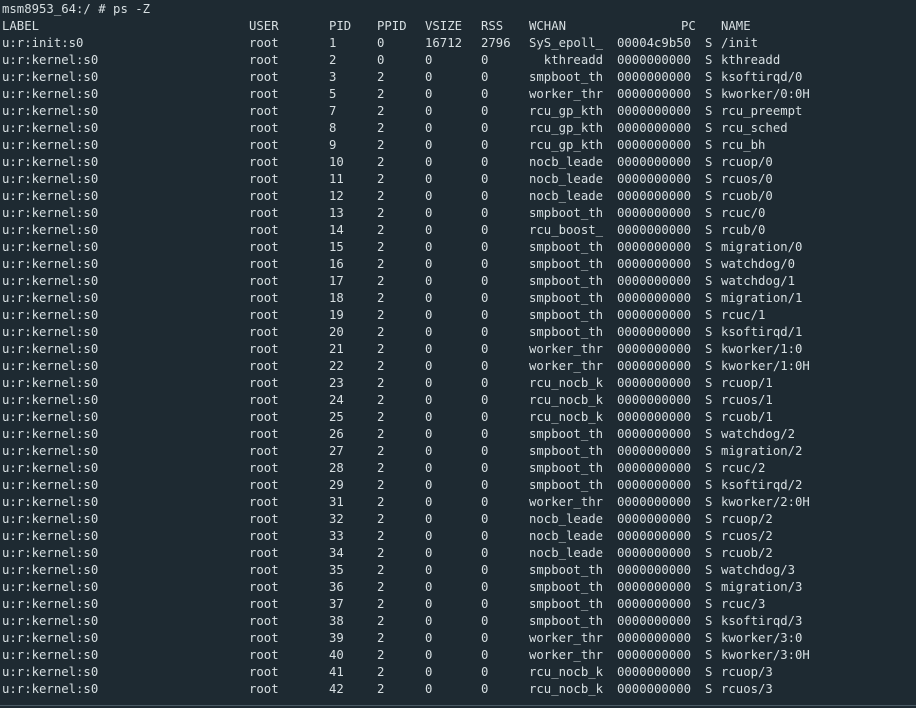 This screenshot has height=708, width=916. I want to click on row-name: migration/3, so click(762, 587).